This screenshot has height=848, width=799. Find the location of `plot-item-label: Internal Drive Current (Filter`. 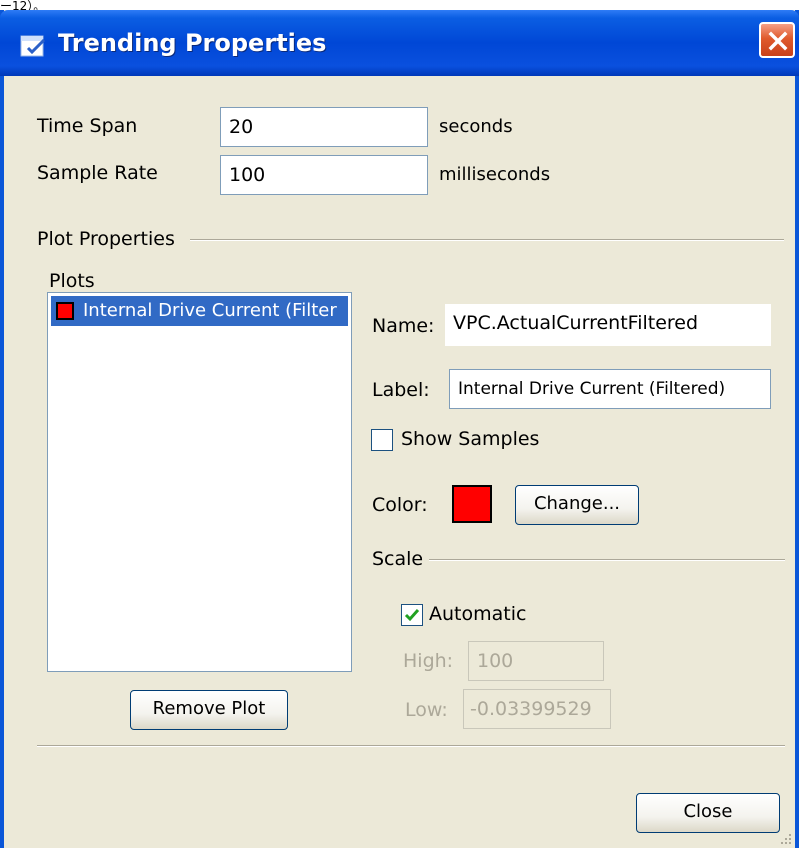

plot-item-label: Internal Drive Current (Filter is located at coordinates (210, 310).